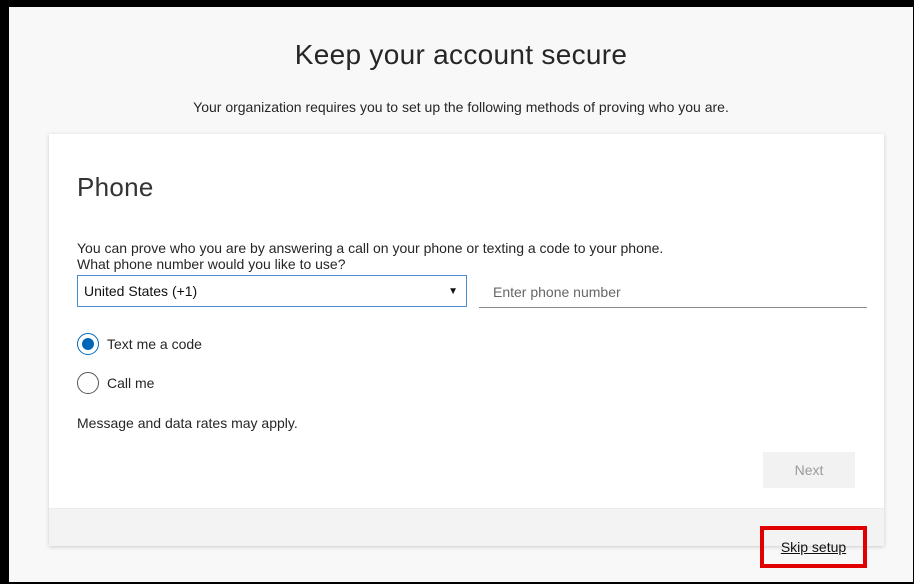  I want to click on radio-button-unchecked, so click(88, 383).